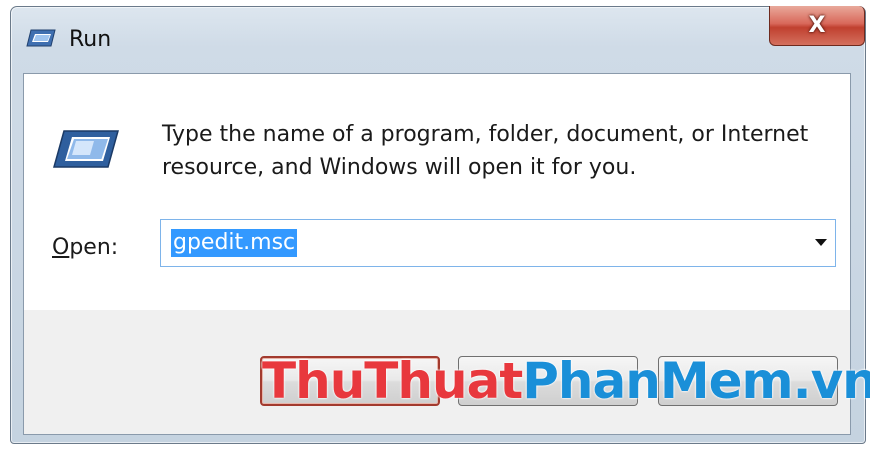 The height and width of the screenshot is (451, 870). I want to click on run-app-icon, so click(41, 38).